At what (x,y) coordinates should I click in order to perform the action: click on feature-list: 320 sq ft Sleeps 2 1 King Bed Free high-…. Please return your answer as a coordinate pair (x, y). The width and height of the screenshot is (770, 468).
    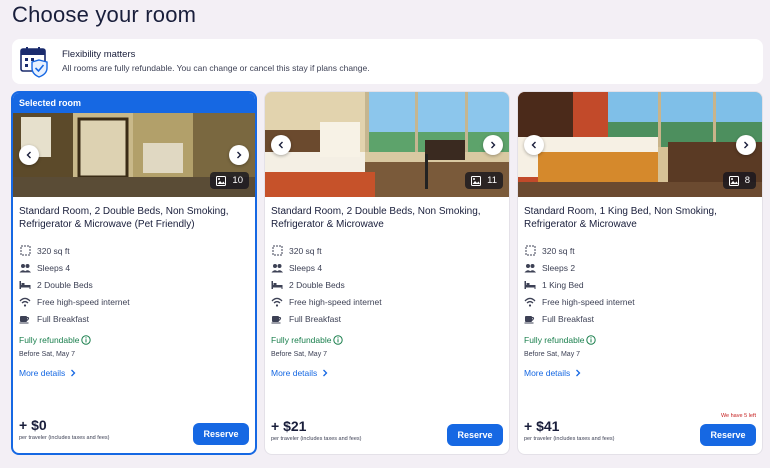
    Looking at the image, I should click on (640, 284).